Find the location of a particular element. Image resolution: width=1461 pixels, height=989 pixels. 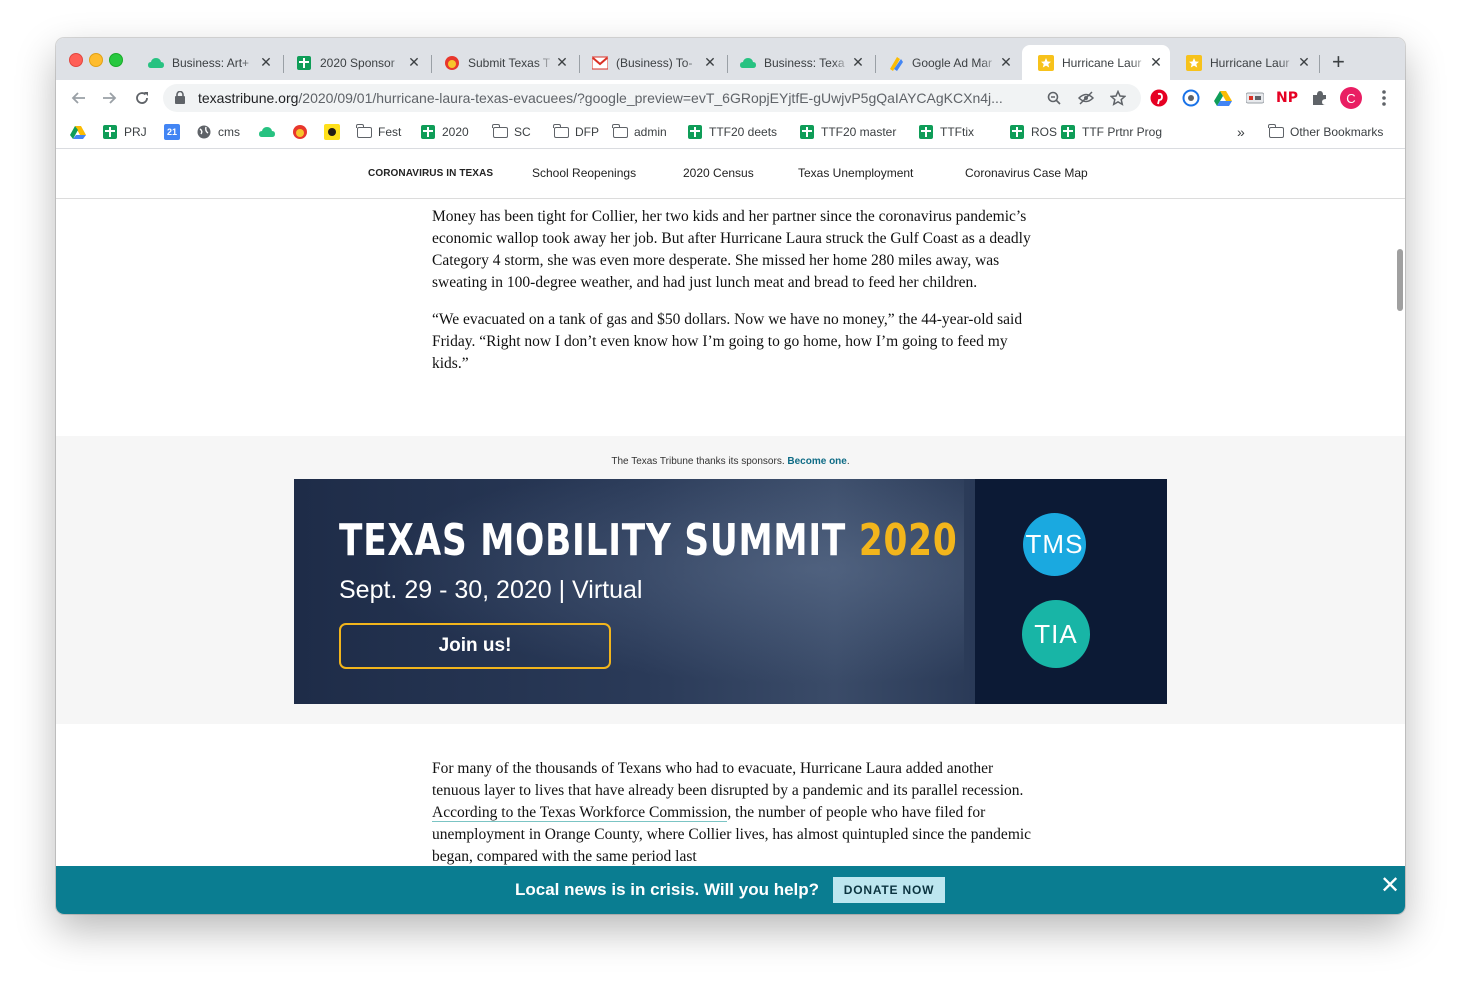

bookmark-item: 21 is located at coordinates (175, 132).